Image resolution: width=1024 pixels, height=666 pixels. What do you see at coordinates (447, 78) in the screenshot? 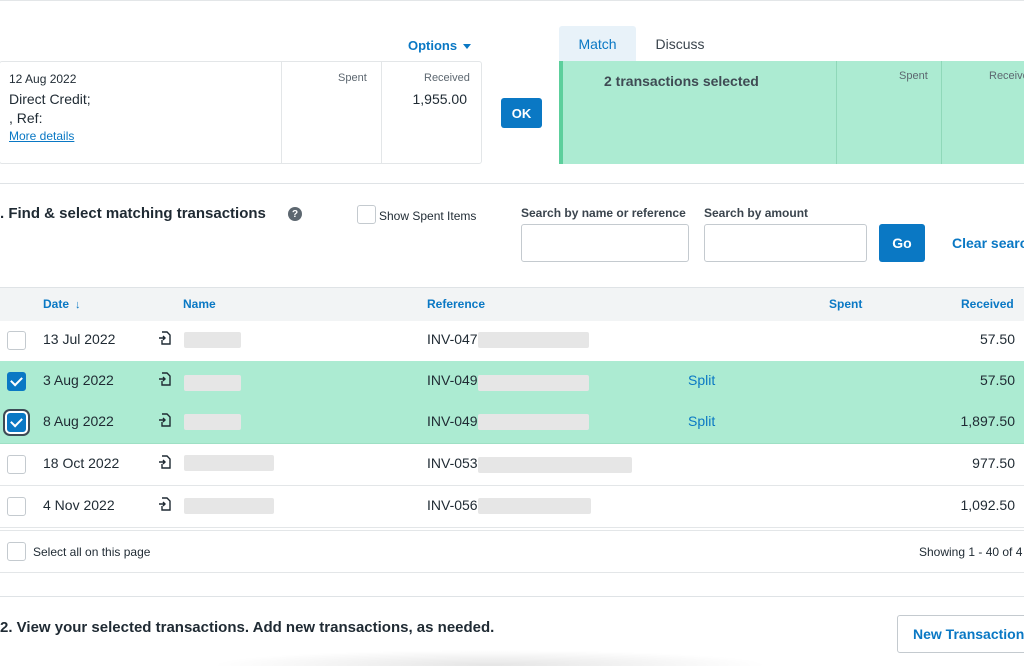
I see `statement-received-label: Received` at bounding box center [447, 78].